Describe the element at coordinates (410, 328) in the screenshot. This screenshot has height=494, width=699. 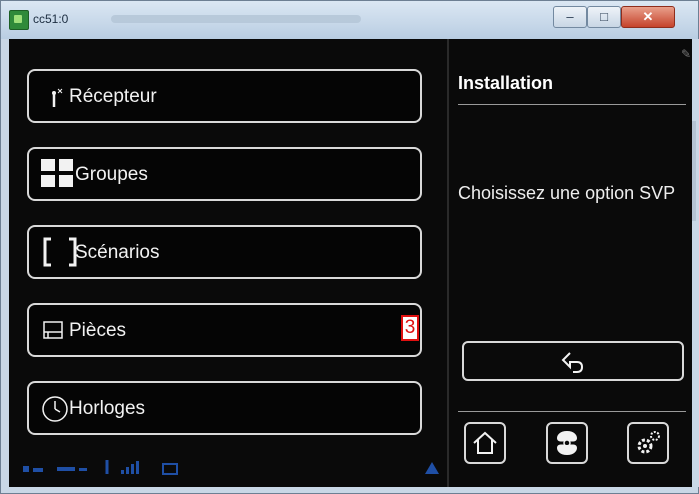
I see `annotation-badge: 3` at that location.